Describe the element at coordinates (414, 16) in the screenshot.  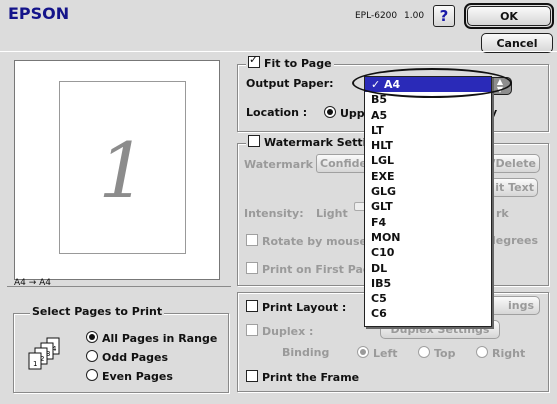
I see `driver-version: 1.00` at that location.